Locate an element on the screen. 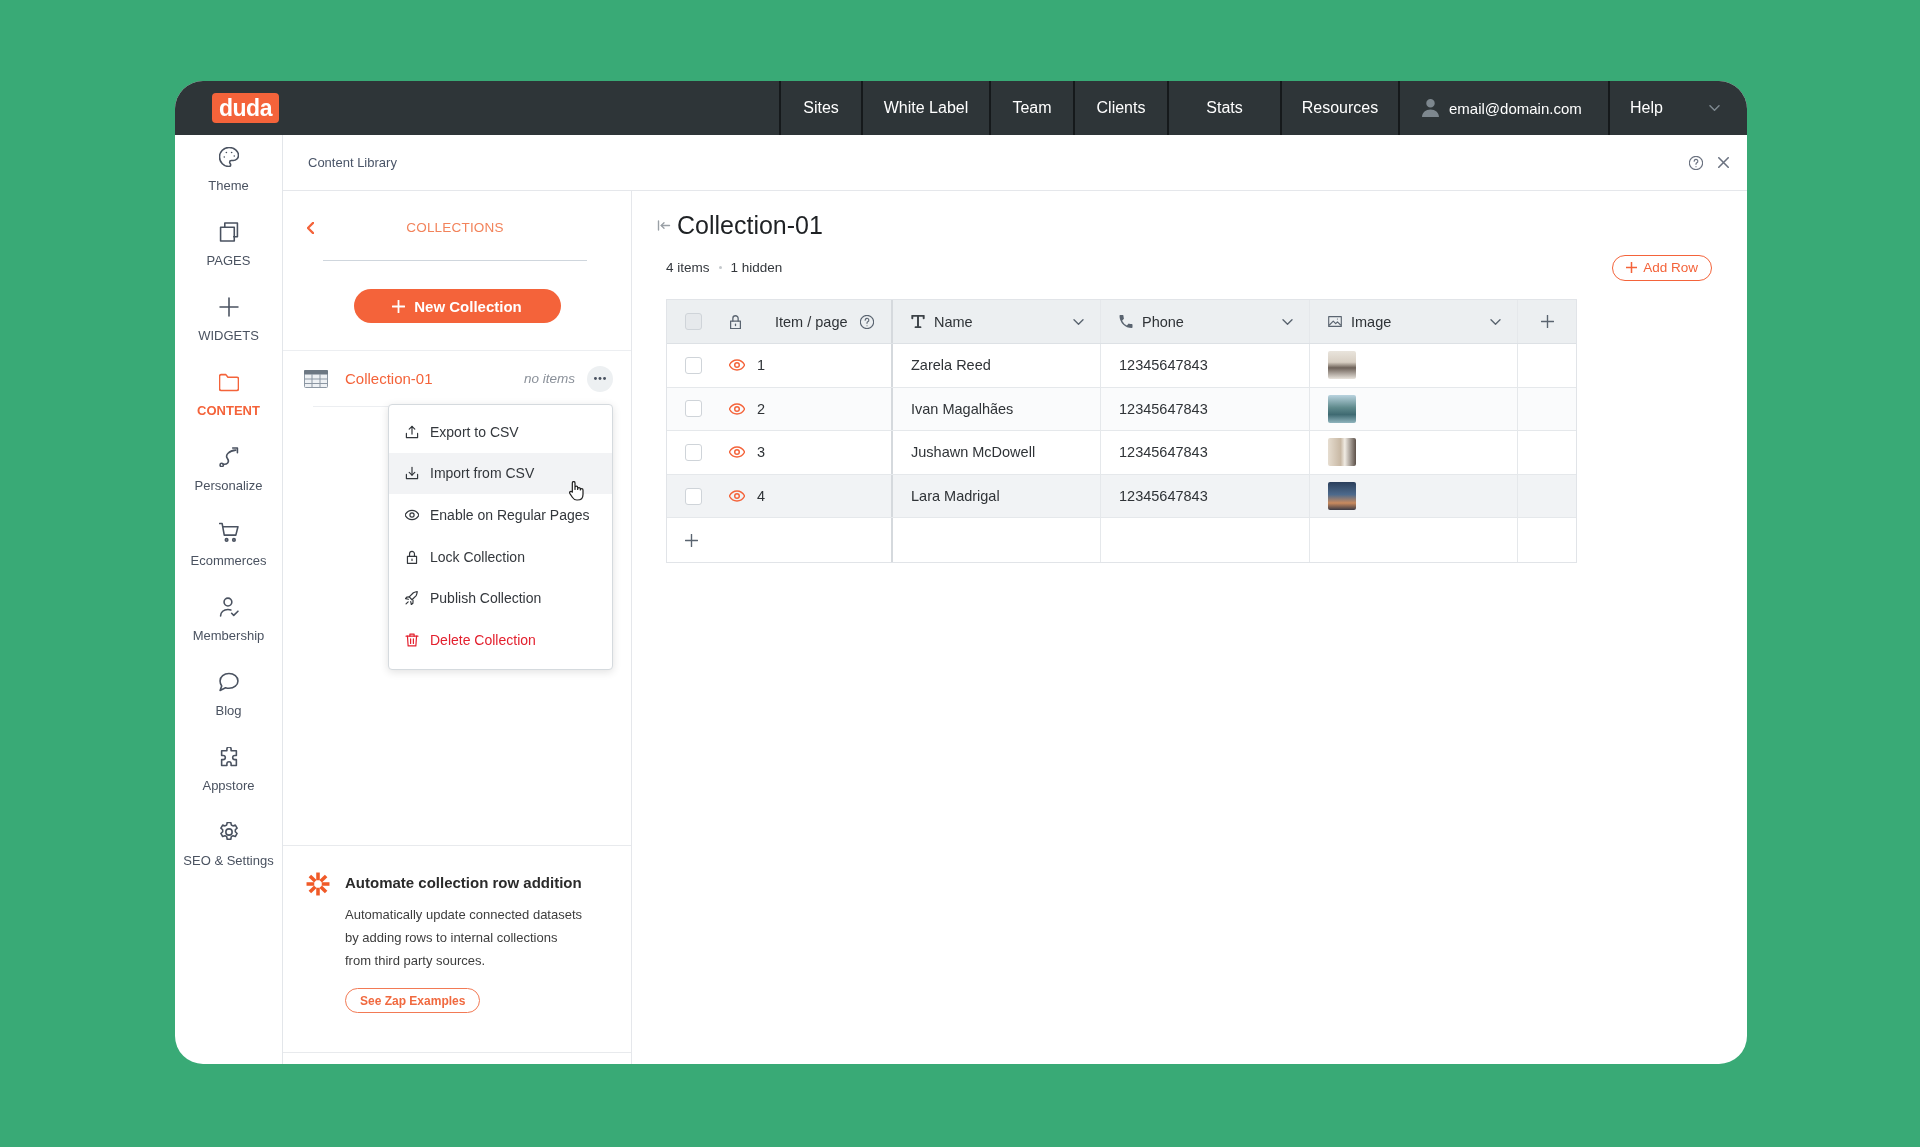 Image resolution: width=1920 pixels, height=1147 pixels. sidebar-item: Theme is located at coordinates (228, 184).